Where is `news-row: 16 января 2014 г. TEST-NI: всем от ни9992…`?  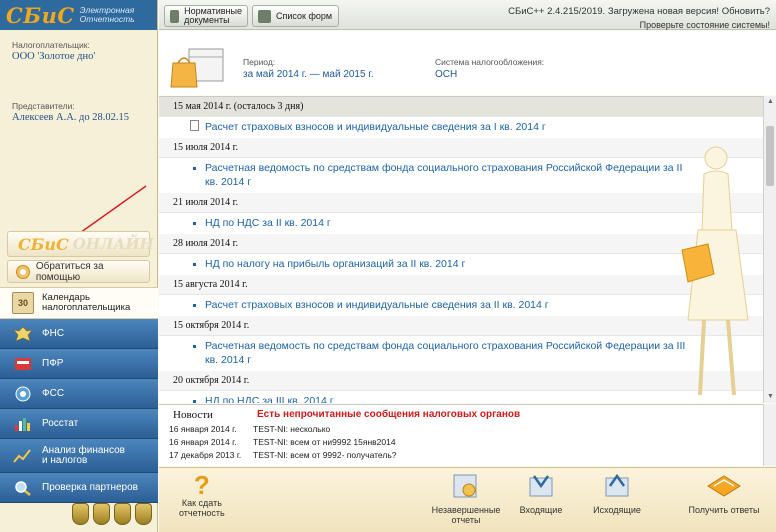 news-row: 16 января 2014 г. TEST-NI: всем от ни9992… is located at coordinates (282, 442).